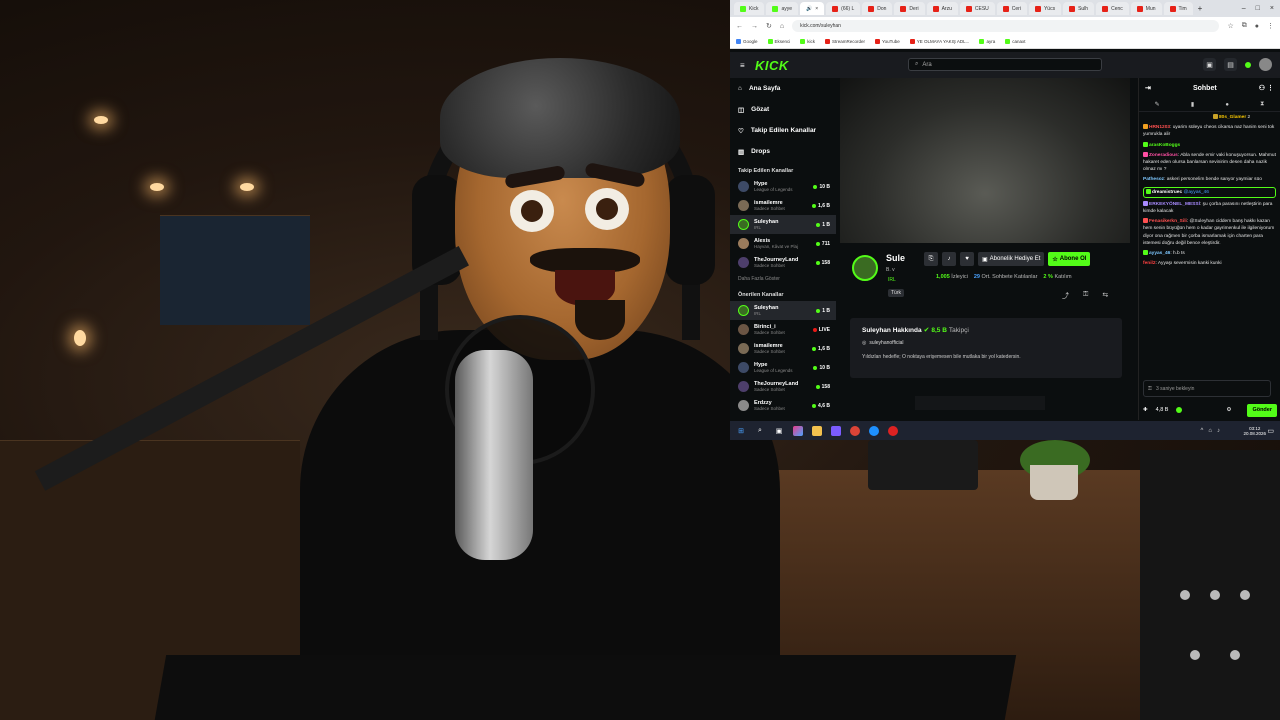 This screenshot has width=1280, height=720. Describe the element at coordinates (1079, 8) in the screenshot. I see `browser-tab: Sulh` at that location.